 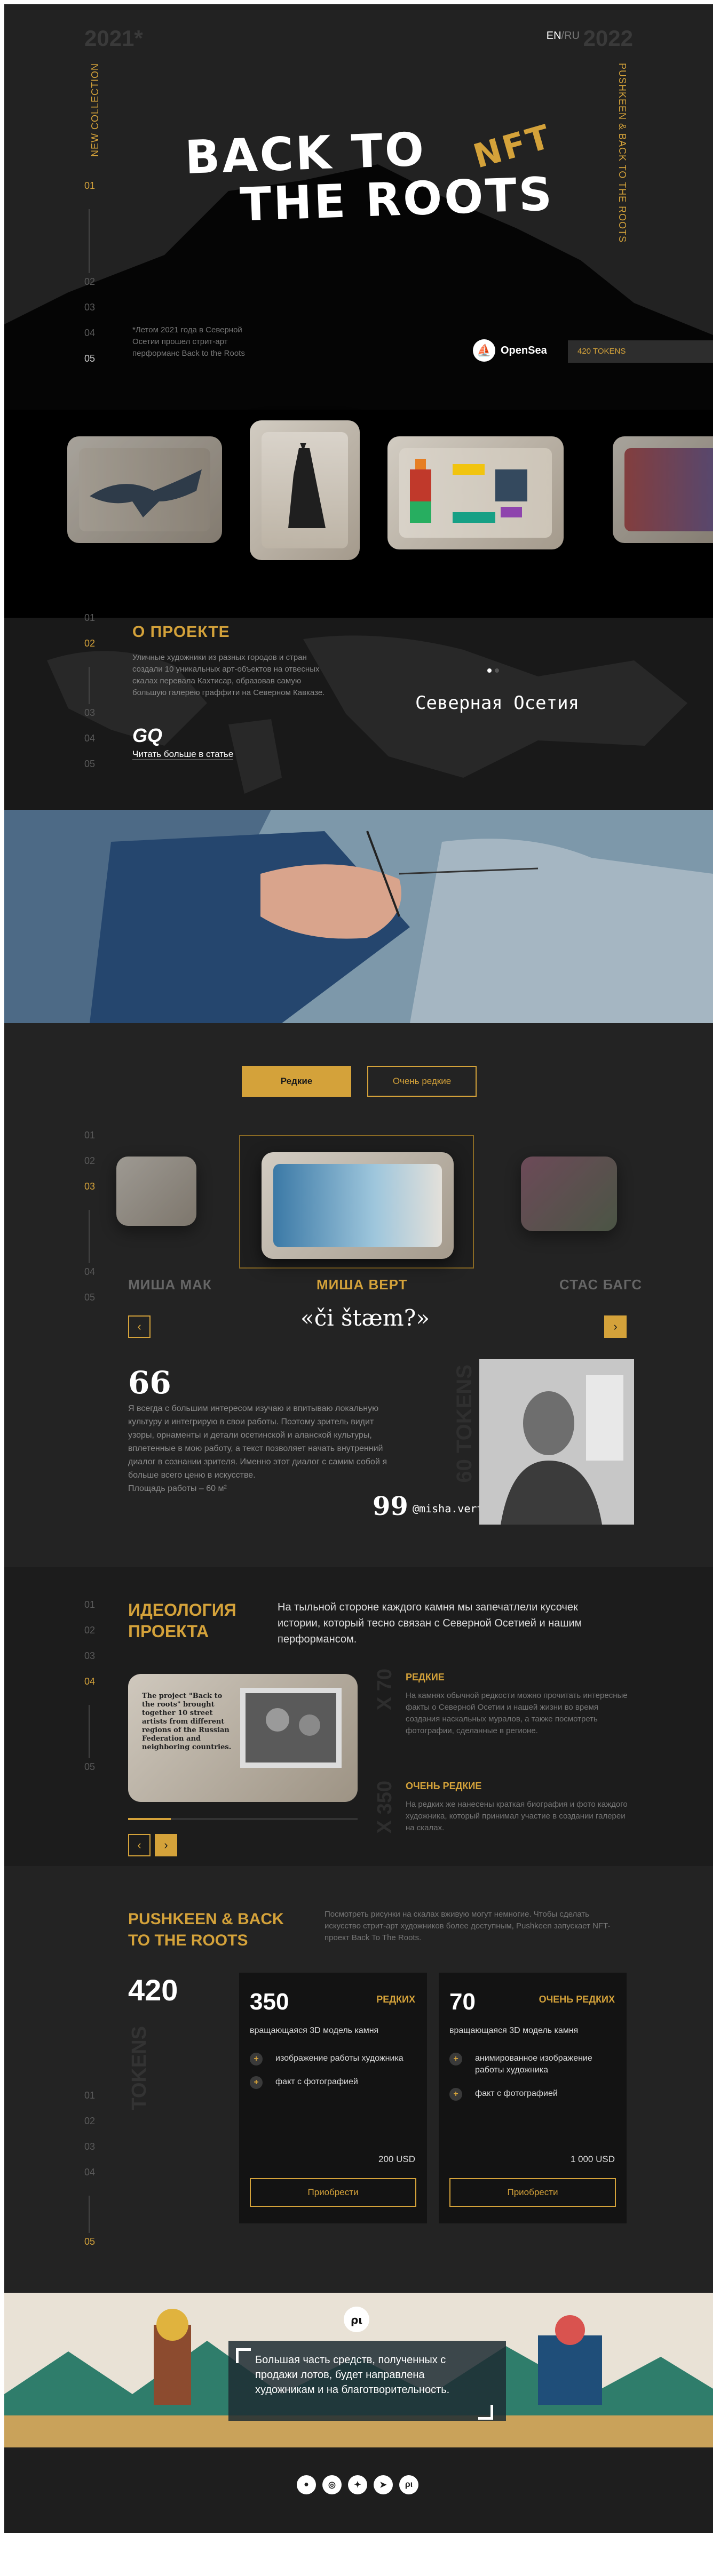 I want to click on language-switch: EN/RU, so click(x=564, y=36).